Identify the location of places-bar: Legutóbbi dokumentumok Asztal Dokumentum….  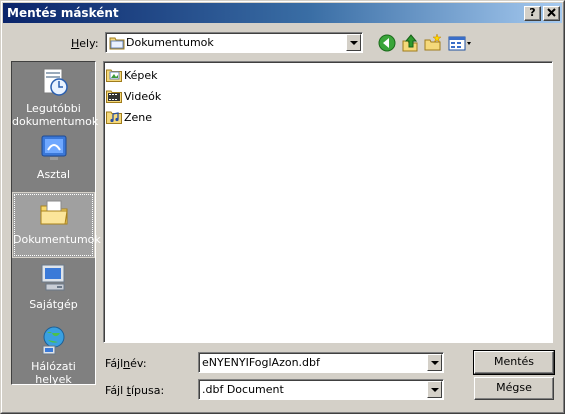
(56, 223).